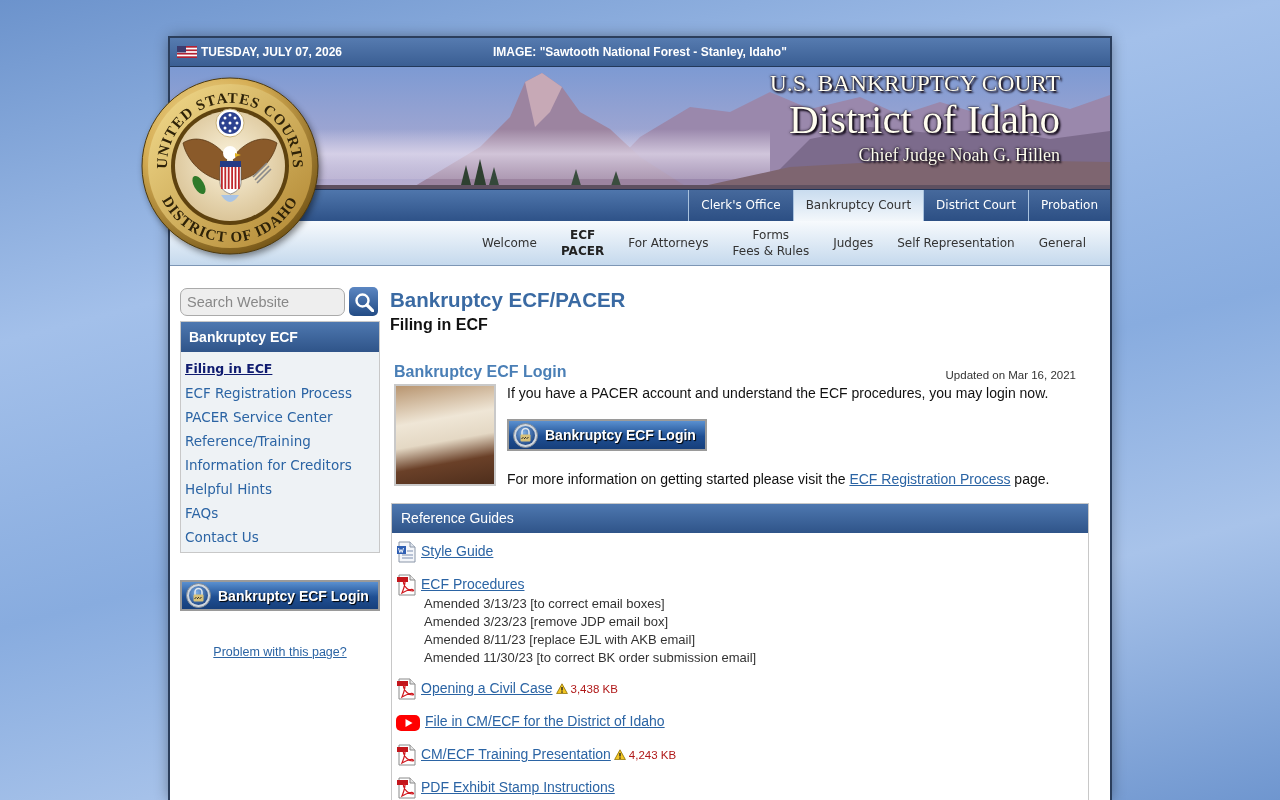 The height and width of the screenshot is (800, 1280). Describe the element at coordinates (259, 417) in the screenshot. I see `sidebar-link: PACER Service Center` at that location.